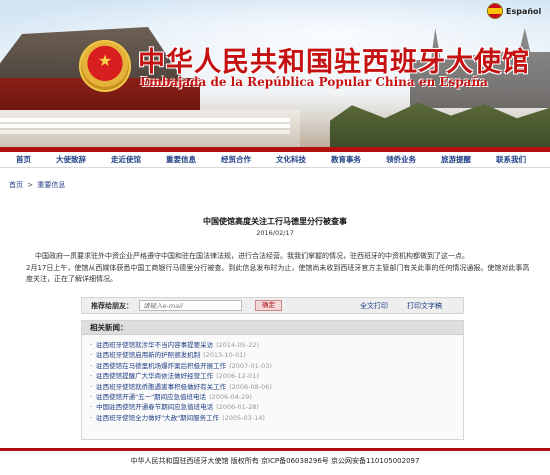 The width and height of the screenshot is (550, 475). What do you see at coordinates (236, 159) in the screenshot?
I see `nav-item-trade: 经贸合作` at bounding box center [236, 159].